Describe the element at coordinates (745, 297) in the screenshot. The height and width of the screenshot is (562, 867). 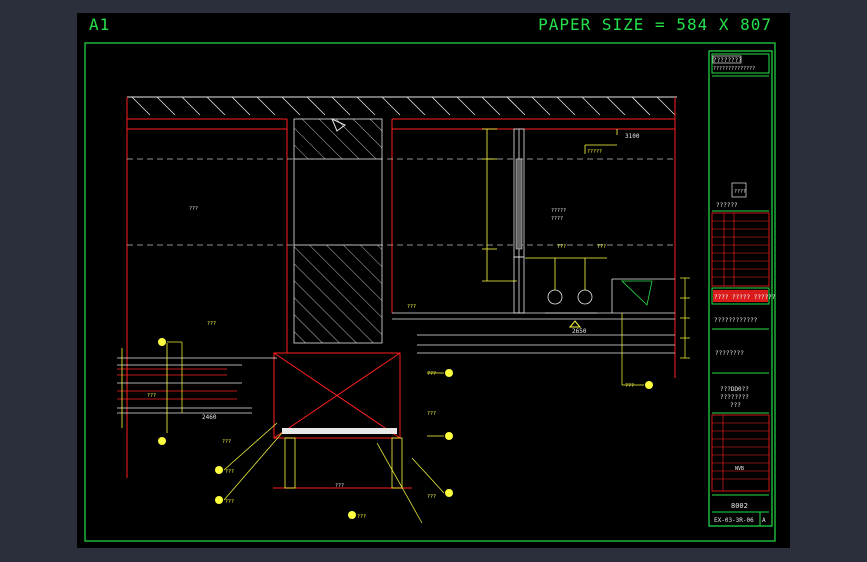
I see `company-name: ???? ????? ??????` at that location.